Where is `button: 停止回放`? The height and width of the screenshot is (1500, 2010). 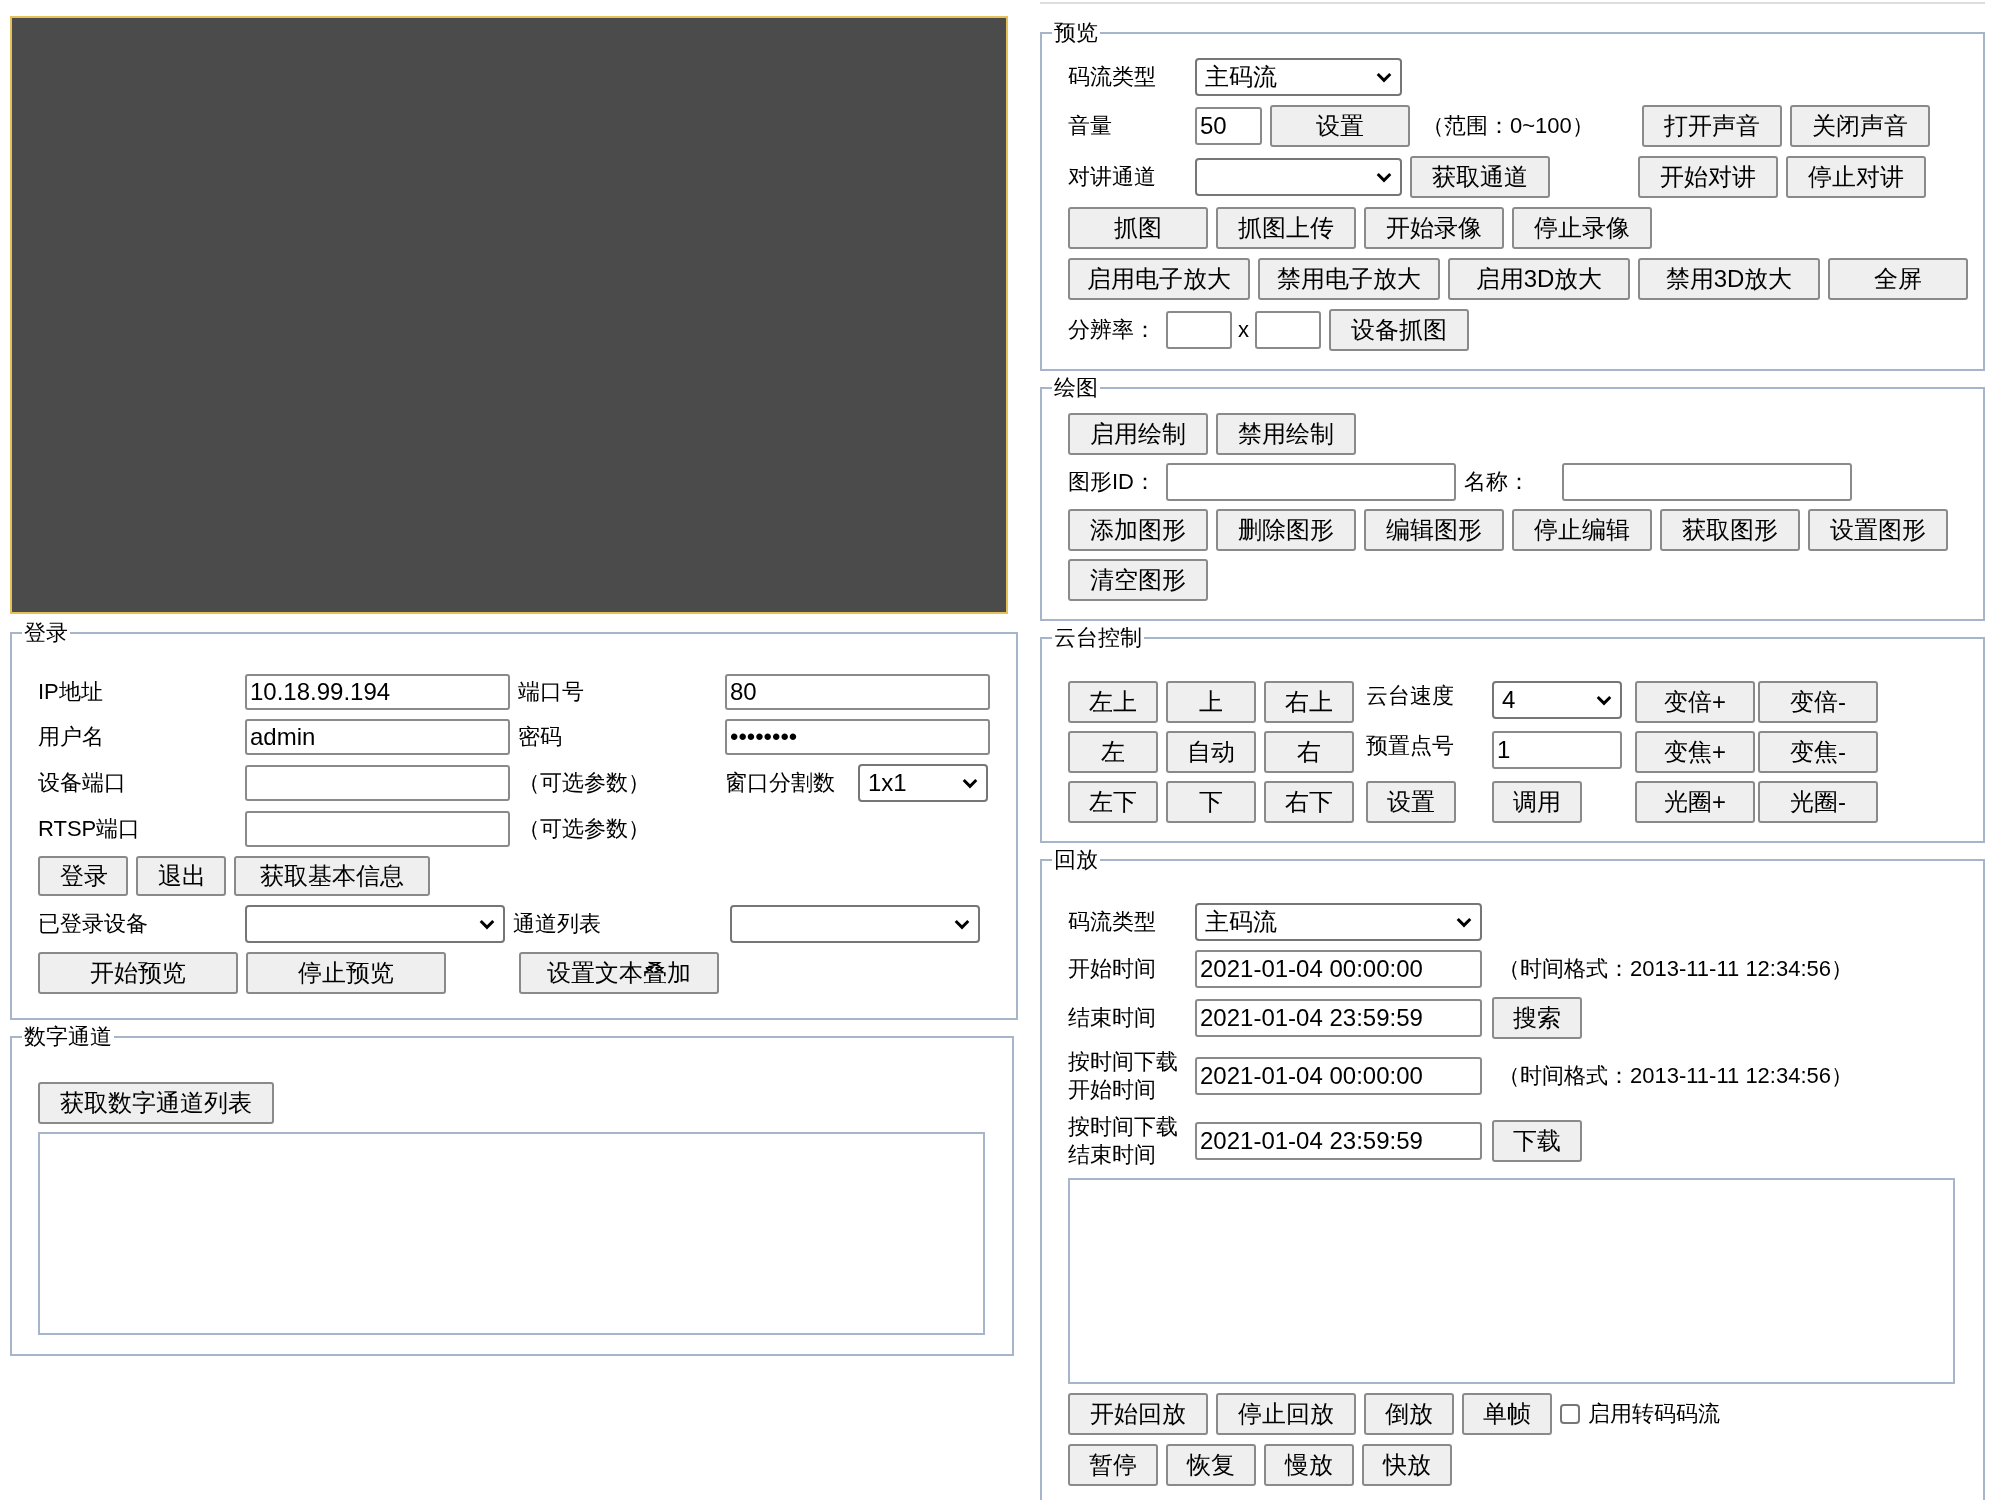
button: 停止回放 is located at coordinates (1286, 1414).